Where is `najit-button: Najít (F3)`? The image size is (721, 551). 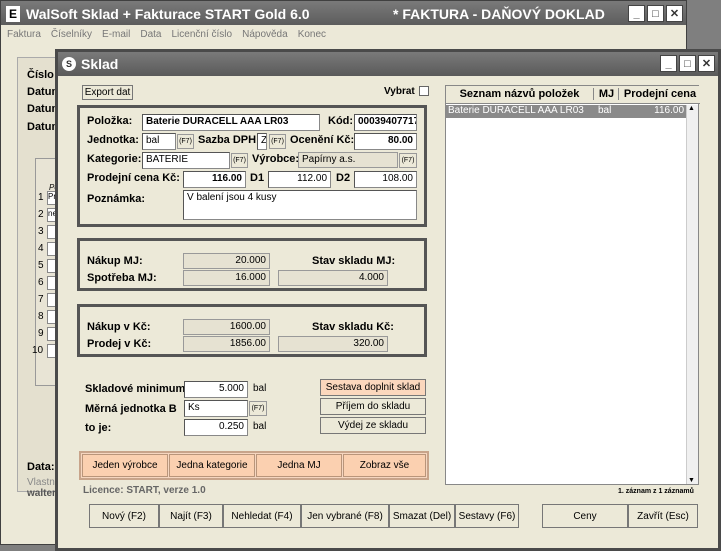 najit-button: Najít (F3) is located at coordinates (191, 516).